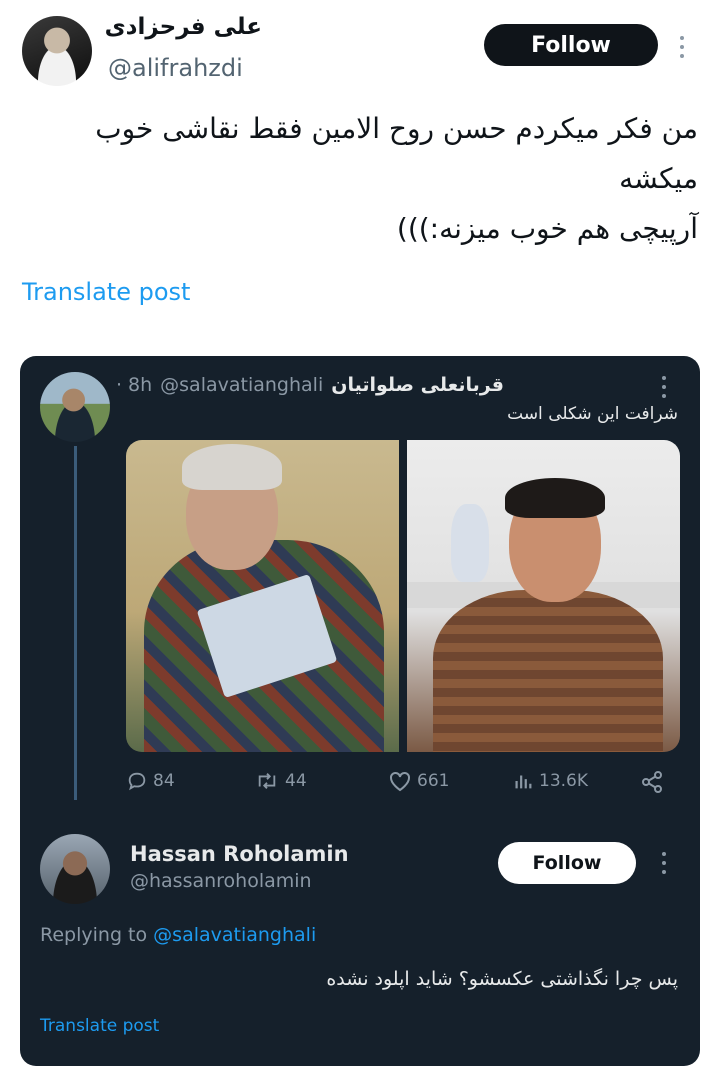 Image resolution: width=720 pixels, height=1083 pixels. I want to click on replying-mention-link: @salavatianghali, so click(234, 935).